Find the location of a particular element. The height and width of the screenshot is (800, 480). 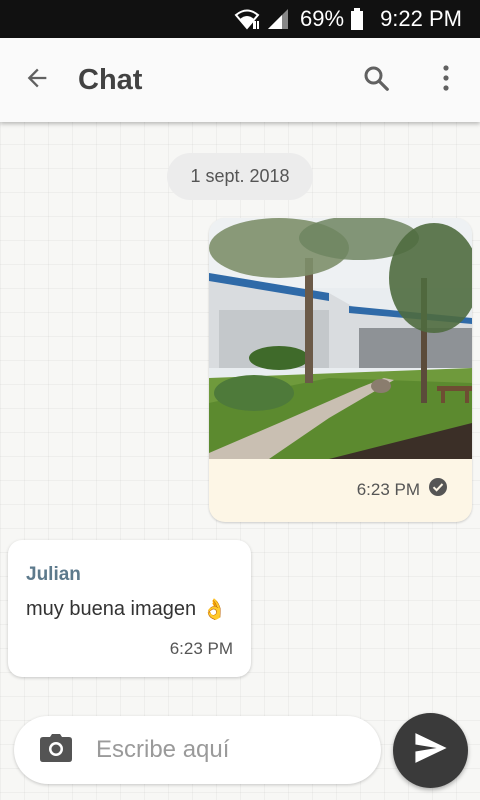

message-text: muy buena imagen 👌 is located at coordinates (126, 609).